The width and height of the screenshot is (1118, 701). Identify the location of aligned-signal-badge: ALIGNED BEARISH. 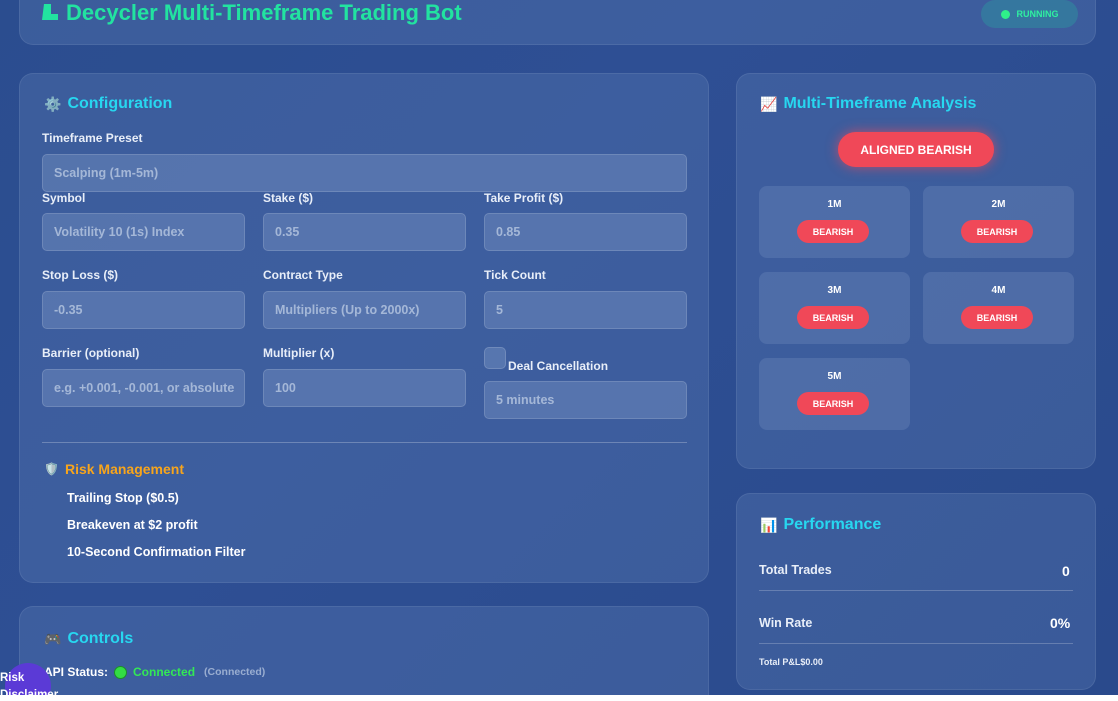
(916, 149).